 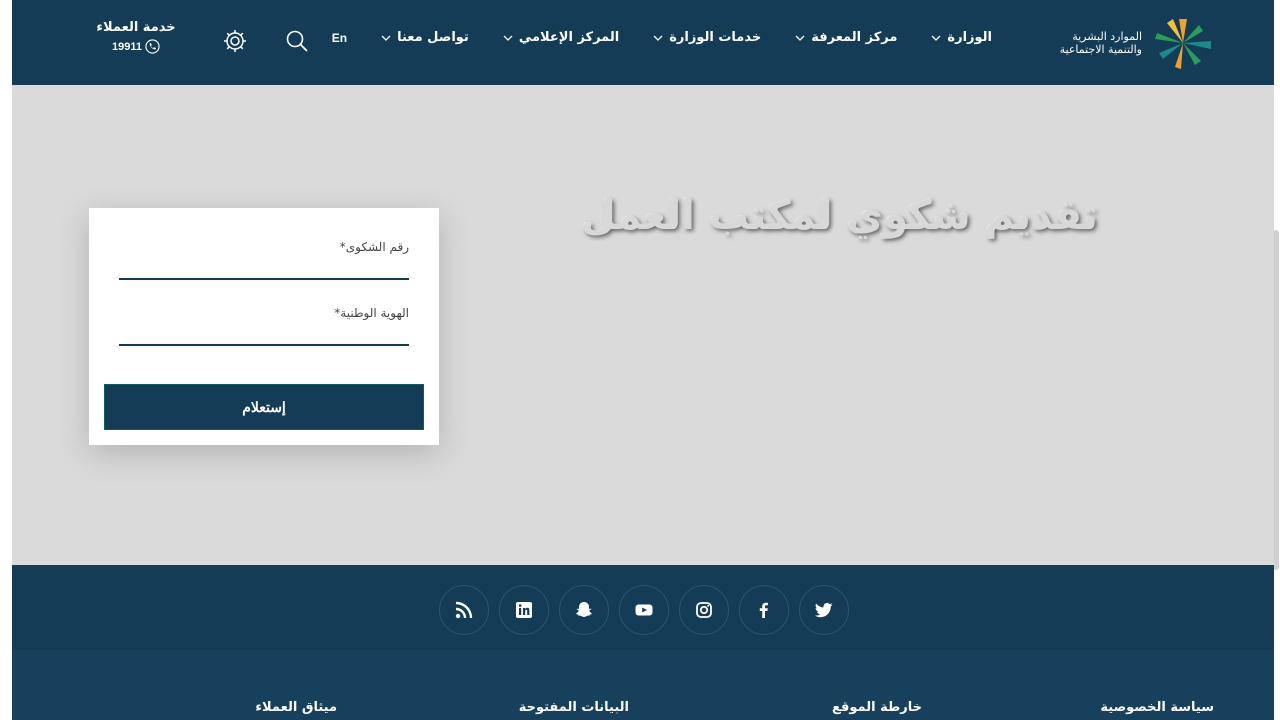 I want to click on instagram-icon, so click(x=704, y=610).